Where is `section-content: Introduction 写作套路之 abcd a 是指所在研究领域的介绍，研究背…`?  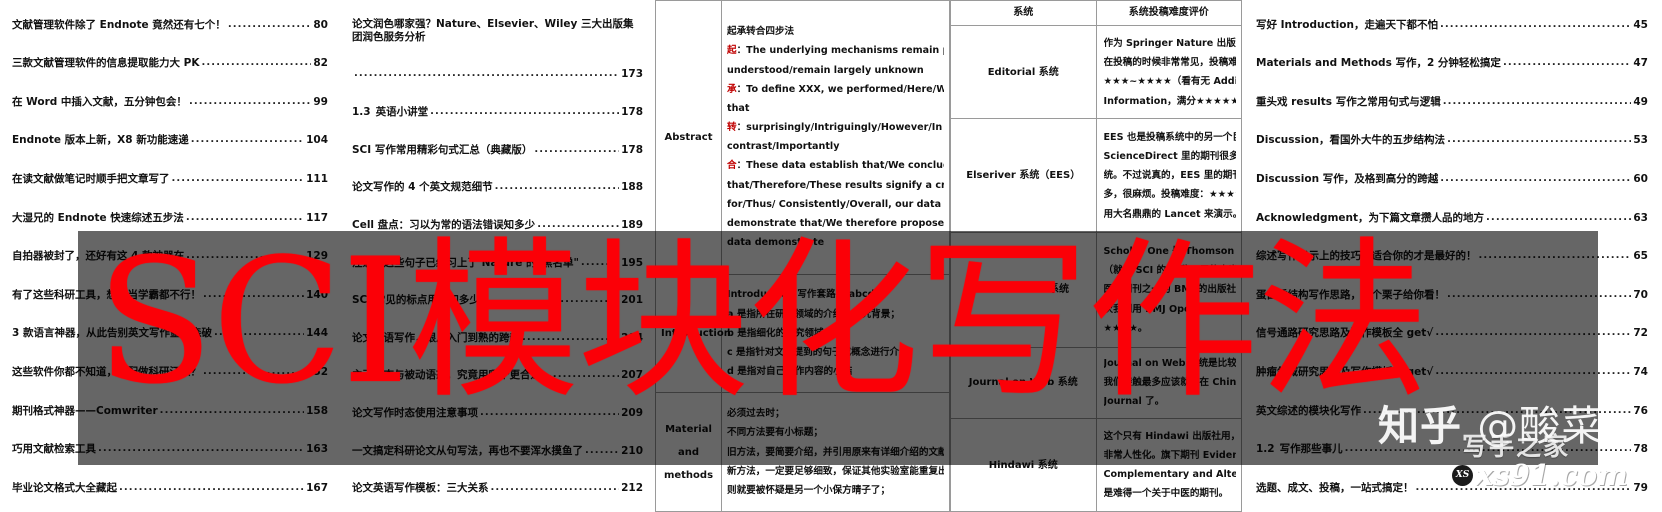 section-content: Introduction 写作套路之 abcd a 是指所在研究领域的介绍，研究背… is located at coordinates (835, 333).